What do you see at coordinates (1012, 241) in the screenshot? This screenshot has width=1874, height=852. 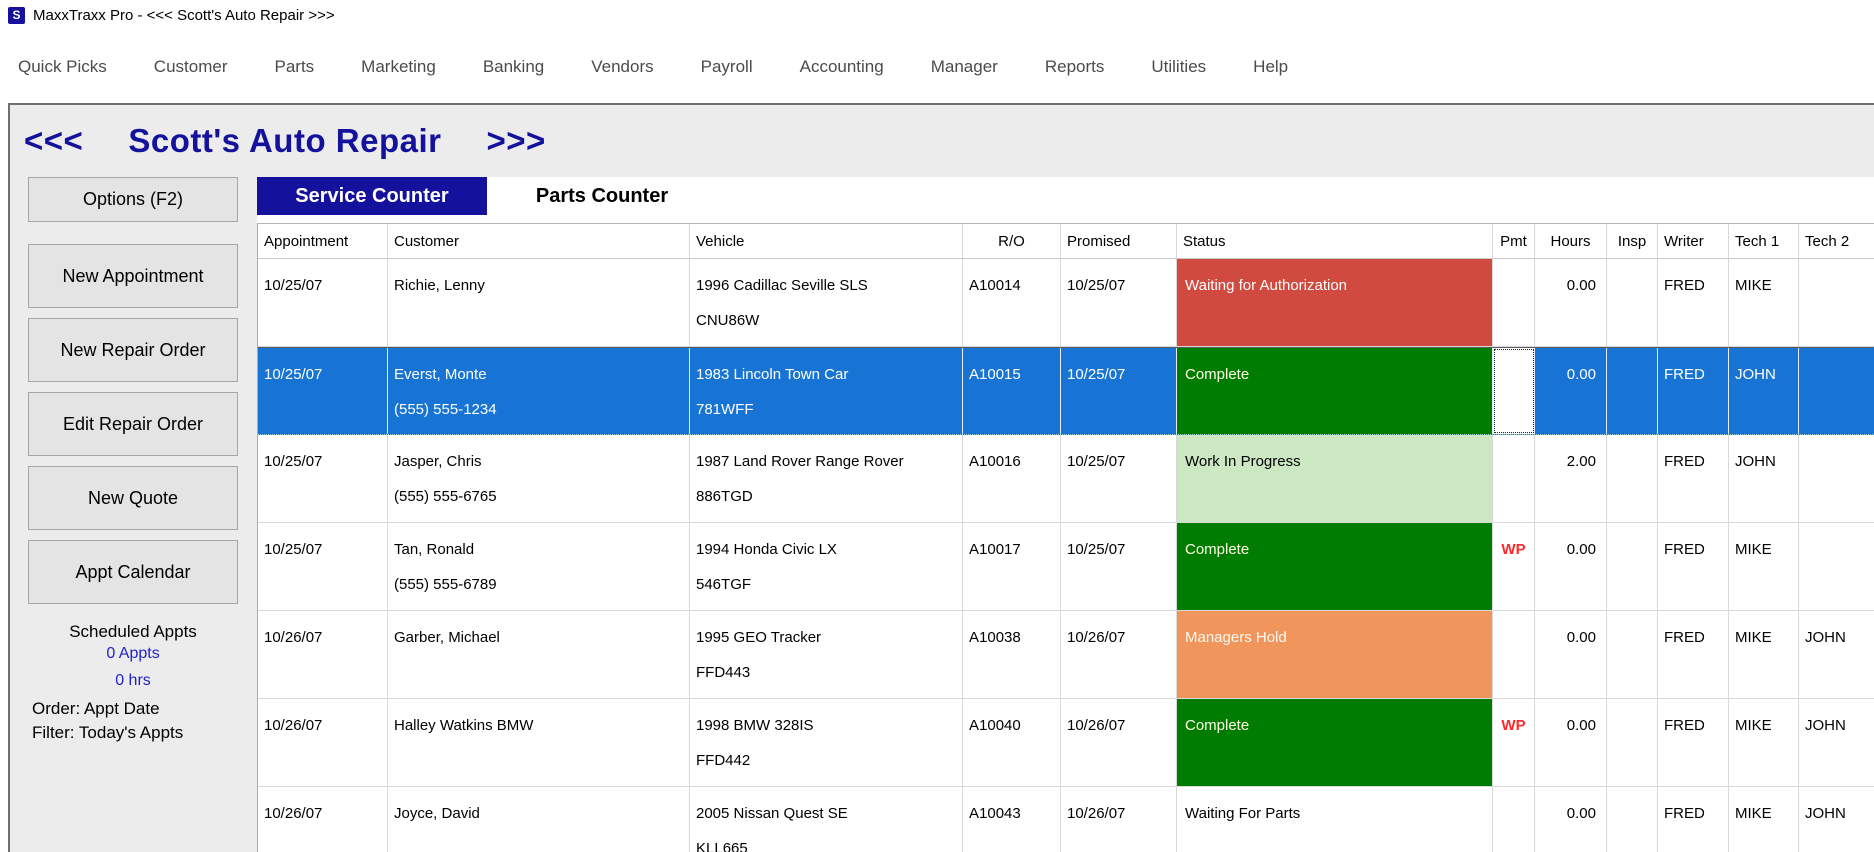 I see `column-header-r-o: R/O` at bounding box center [1012, 241].